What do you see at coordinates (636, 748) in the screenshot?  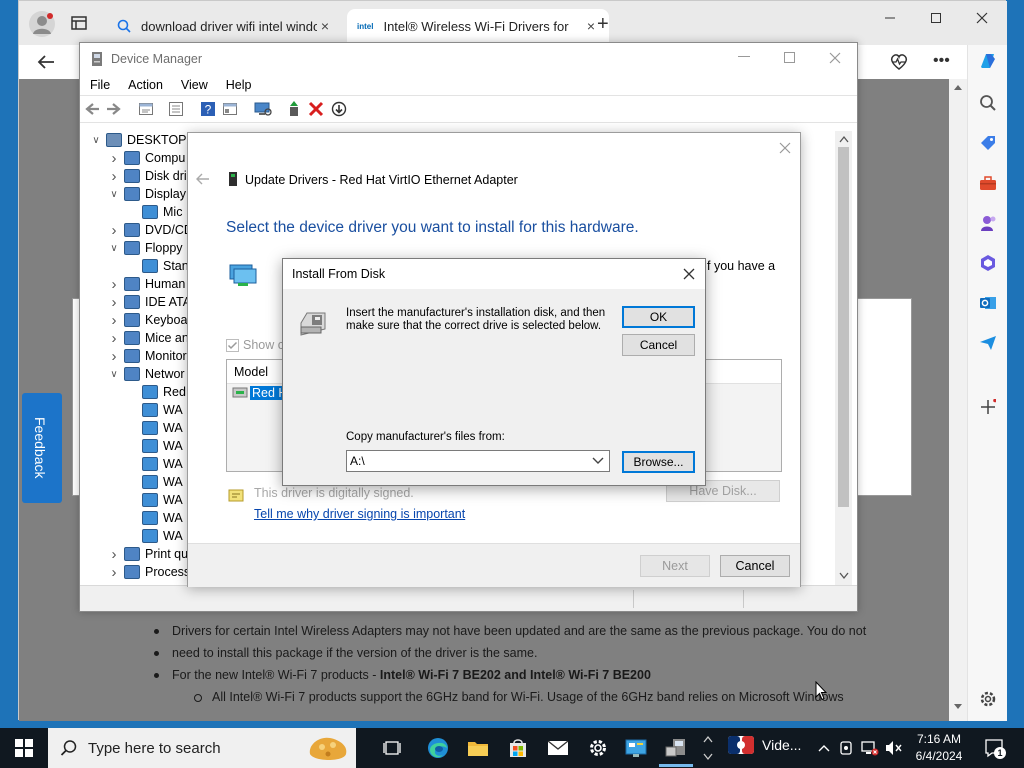 I see `control-panel-icon` at bounding box center [636, 748].